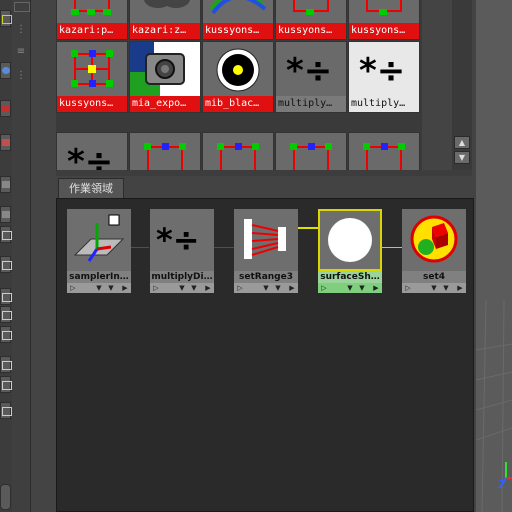  I want to click on outliner-button, so click(6, 384).